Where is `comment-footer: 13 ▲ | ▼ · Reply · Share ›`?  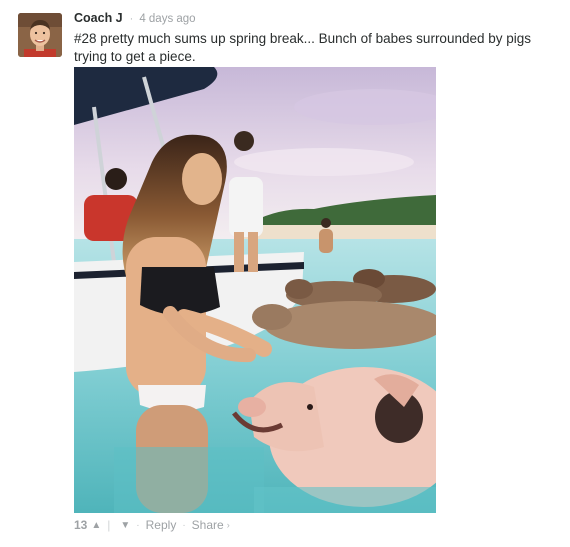
comment-footer: 13 ▲ | ▼ · Reply · Share › is located at coordinates (152, 525).